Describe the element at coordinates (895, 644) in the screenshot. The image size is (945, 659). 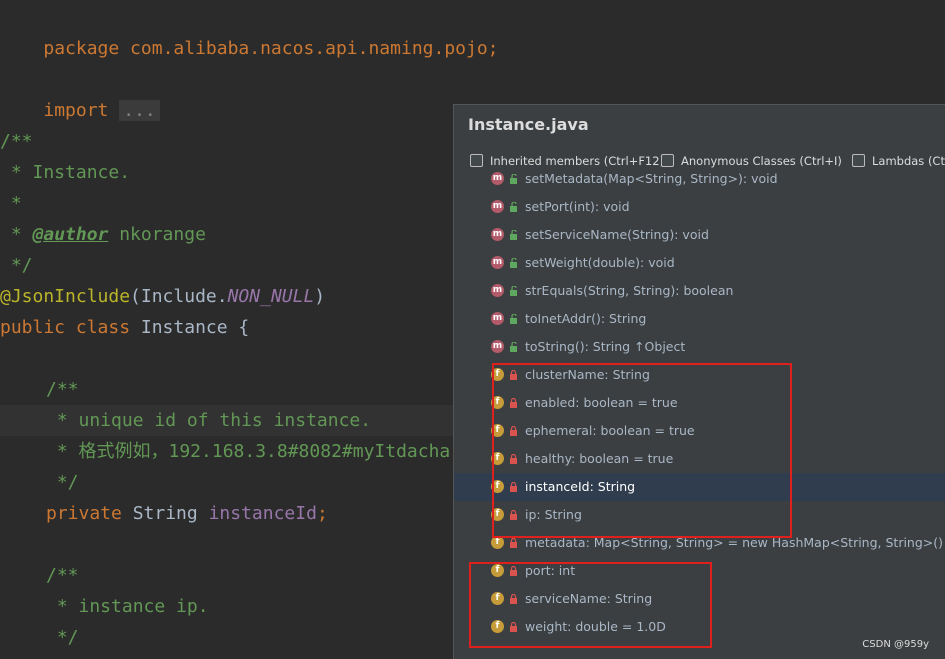
I see `watermark: CSDN @959y` at that location.